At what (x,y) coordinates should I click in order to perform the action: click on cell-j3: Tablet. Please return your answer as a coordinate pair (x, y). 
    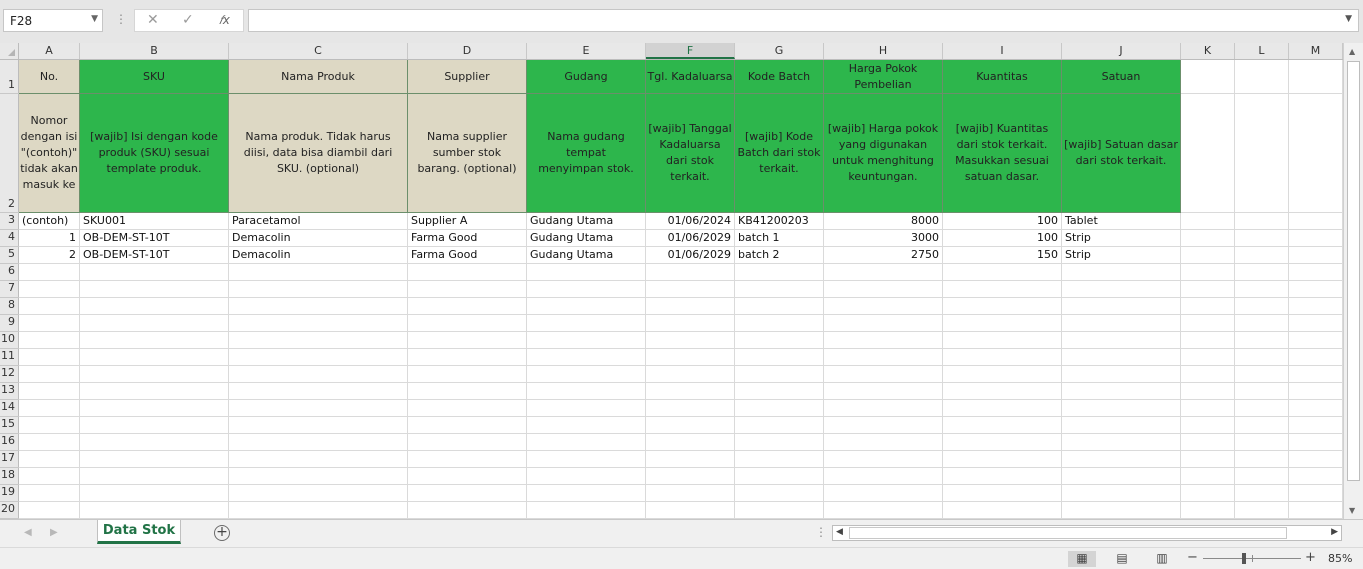
    Looking at the image, I should click on (1121, 220).